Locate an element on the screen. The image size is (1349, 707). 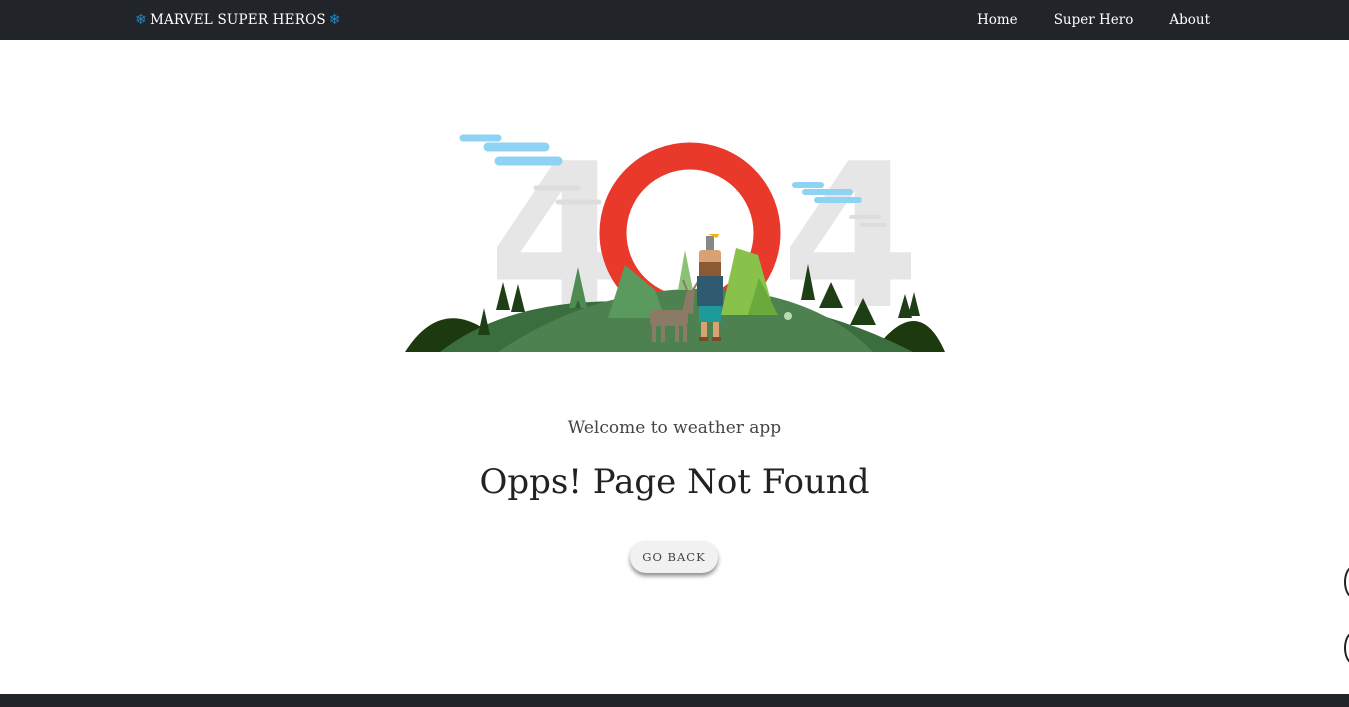
welcome-text: Welcome to weather app is located at coordinates (674, 428).